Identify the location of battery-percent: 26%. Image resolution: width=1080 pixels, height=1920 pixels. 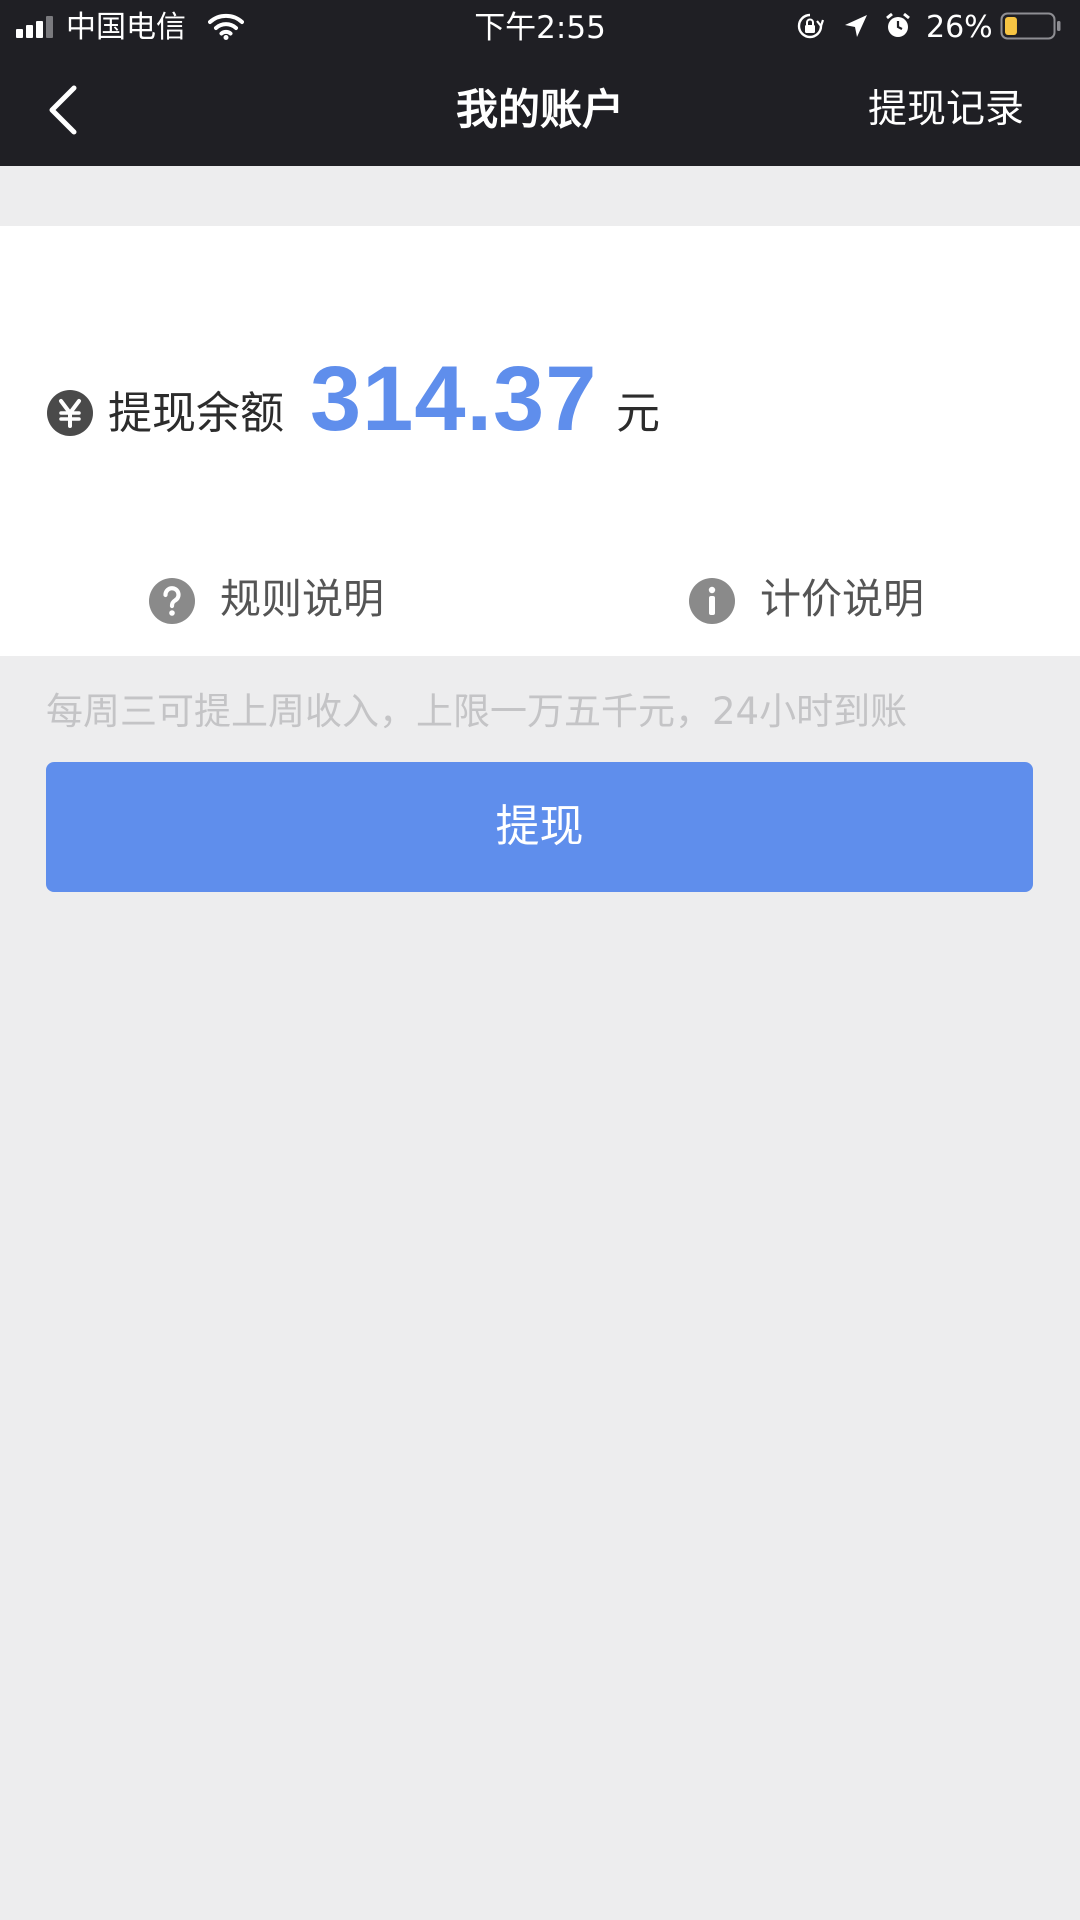
(959, 27).